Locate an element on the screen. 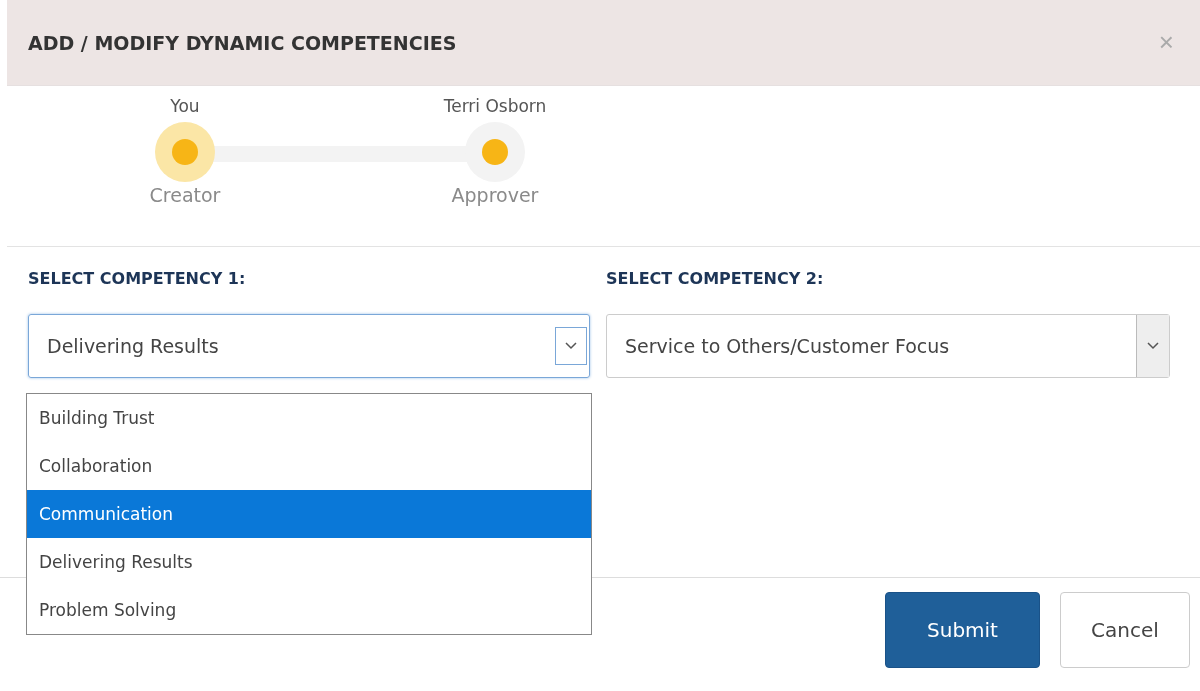  field-label: SELECT COMPETENCY 2: is located at coordinates (715, 278).